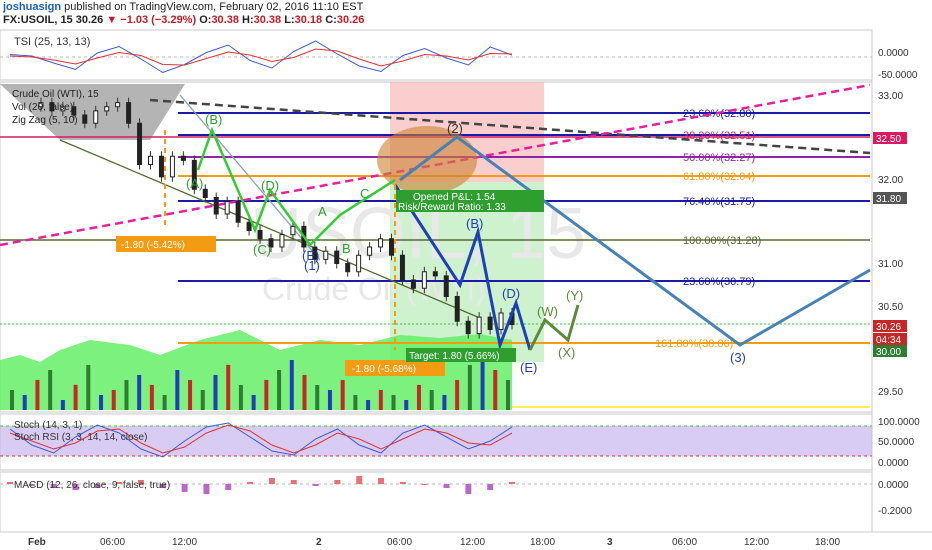 The image size is (932, 550). What do you see at coordinates (112, 542) in the screenshot?
I see `time-tick-1: 06:00` at bounding box center [112, 542].